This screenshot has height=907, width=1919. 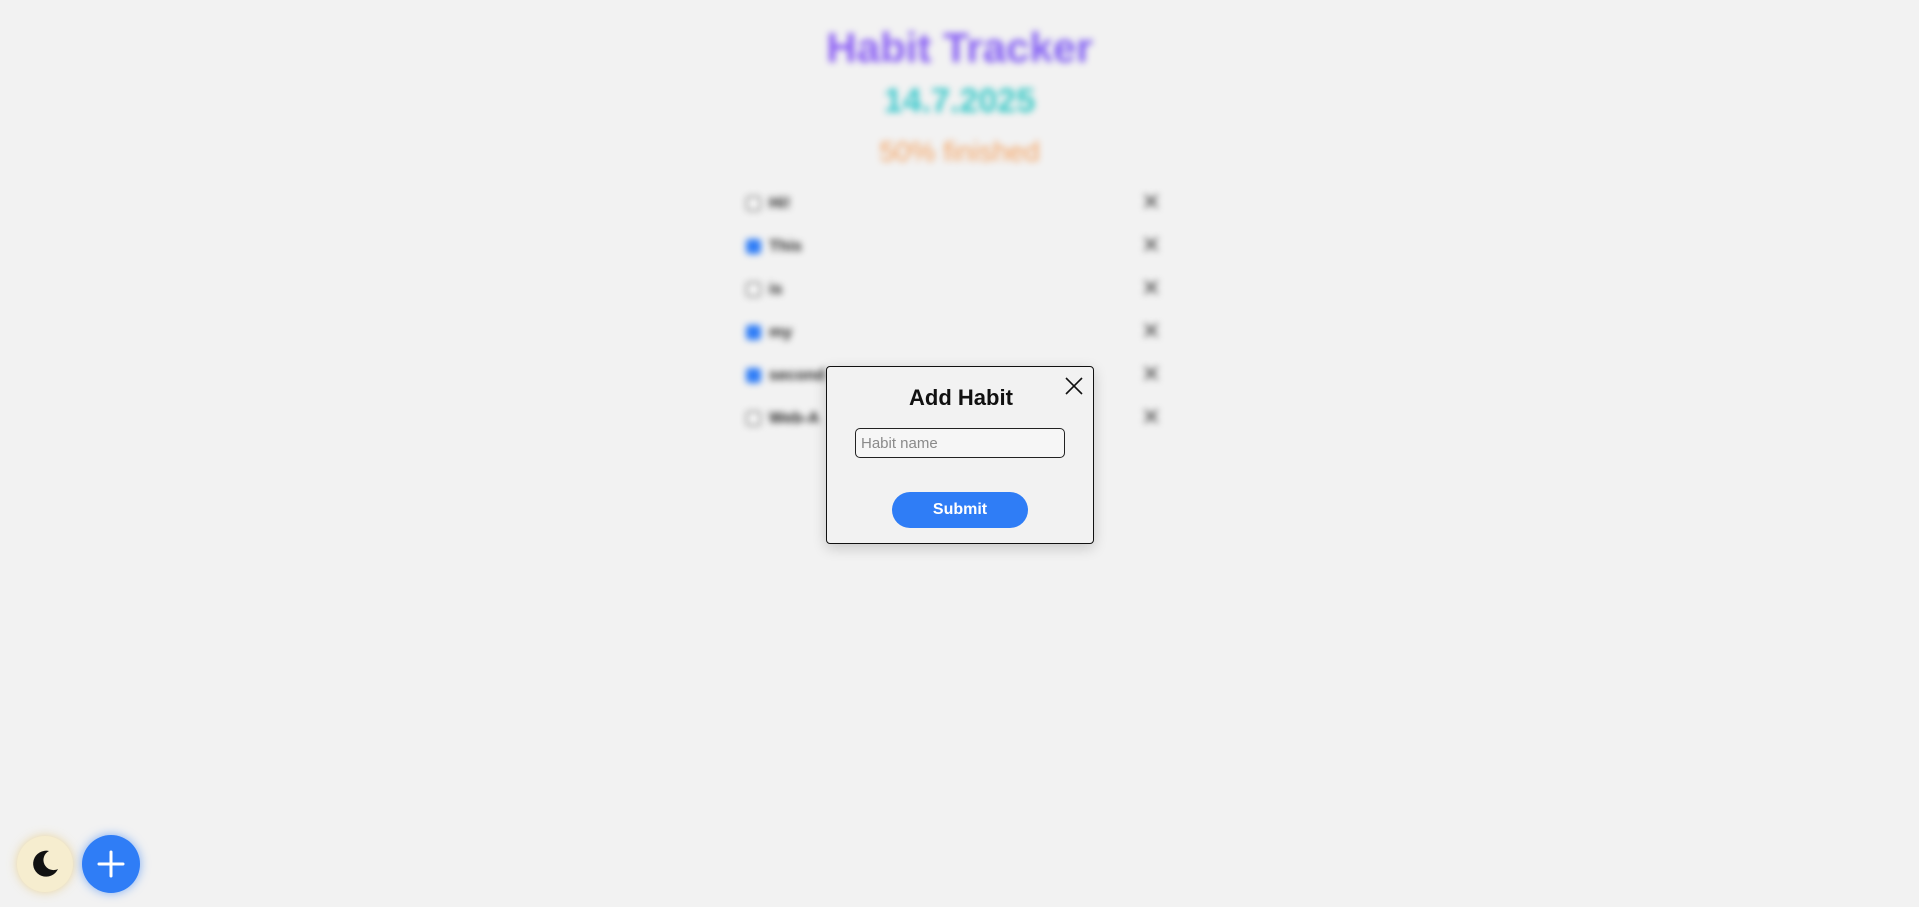 I want to click on habit-item: Hi! ✕, so click(x=952, y=203).